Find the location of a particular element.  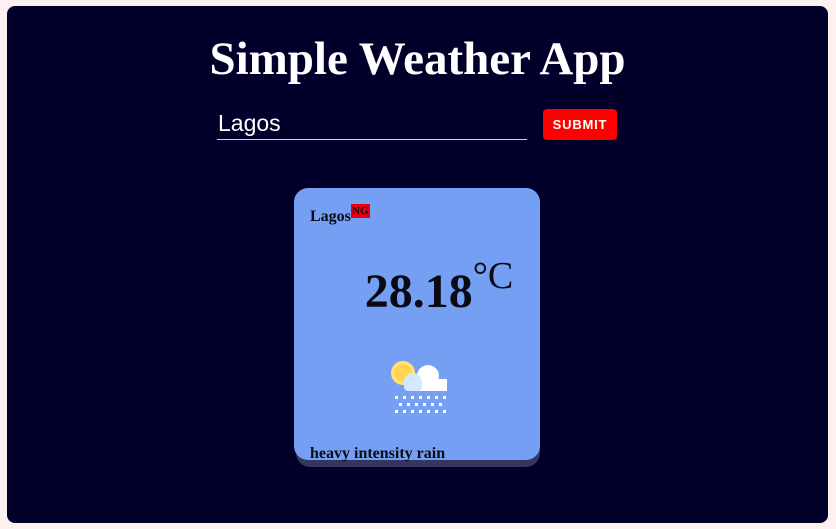

city-name: Lagos is located at coordinates (330, 216).